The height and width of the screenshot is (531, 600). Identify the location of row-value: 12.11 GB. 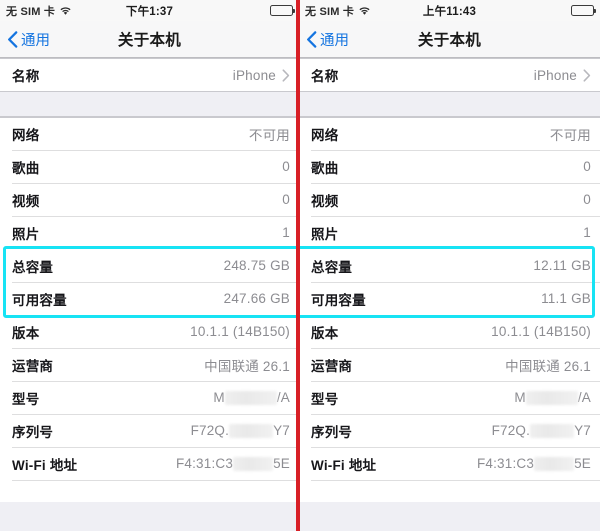
(562, 265).